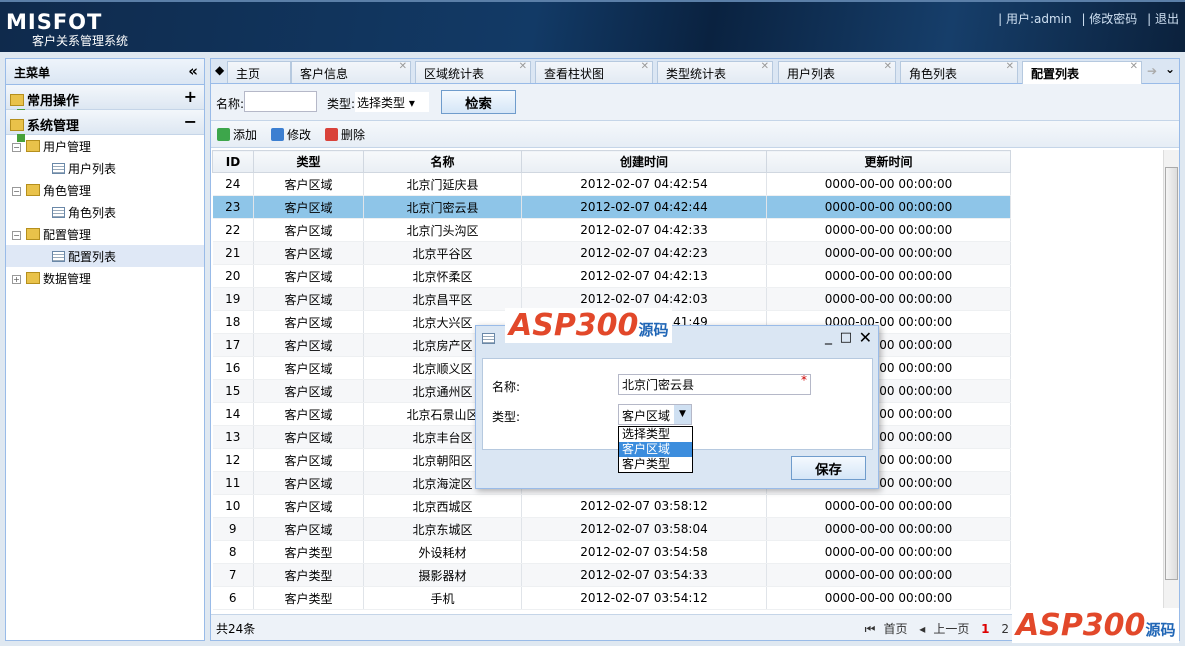 Image resolution: width=1185 pixels, height=646 pixels. What do you see at coordinates (442, 253) in the screenshot?
I see `table-cell: 北京平谷区` at bounding box center [442, 253].